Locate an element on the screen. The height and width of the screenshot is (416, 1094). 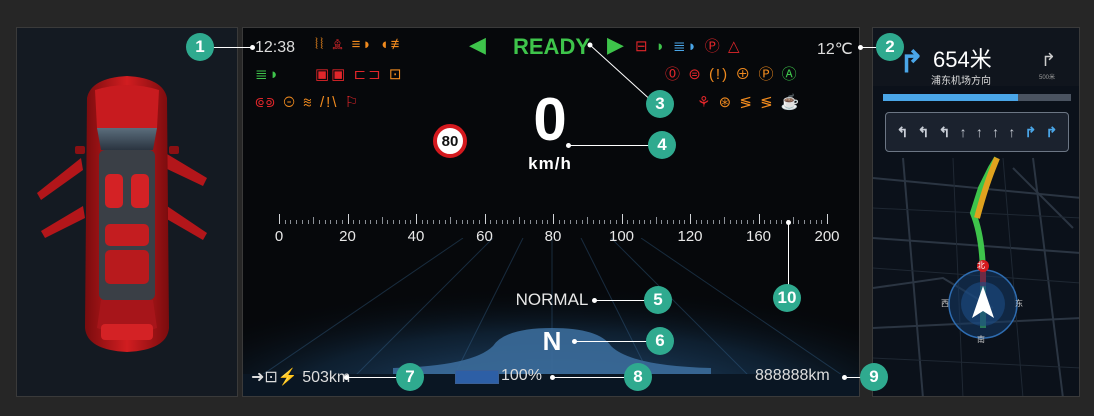
range-value: 503km is located at coordinates (326, 377).